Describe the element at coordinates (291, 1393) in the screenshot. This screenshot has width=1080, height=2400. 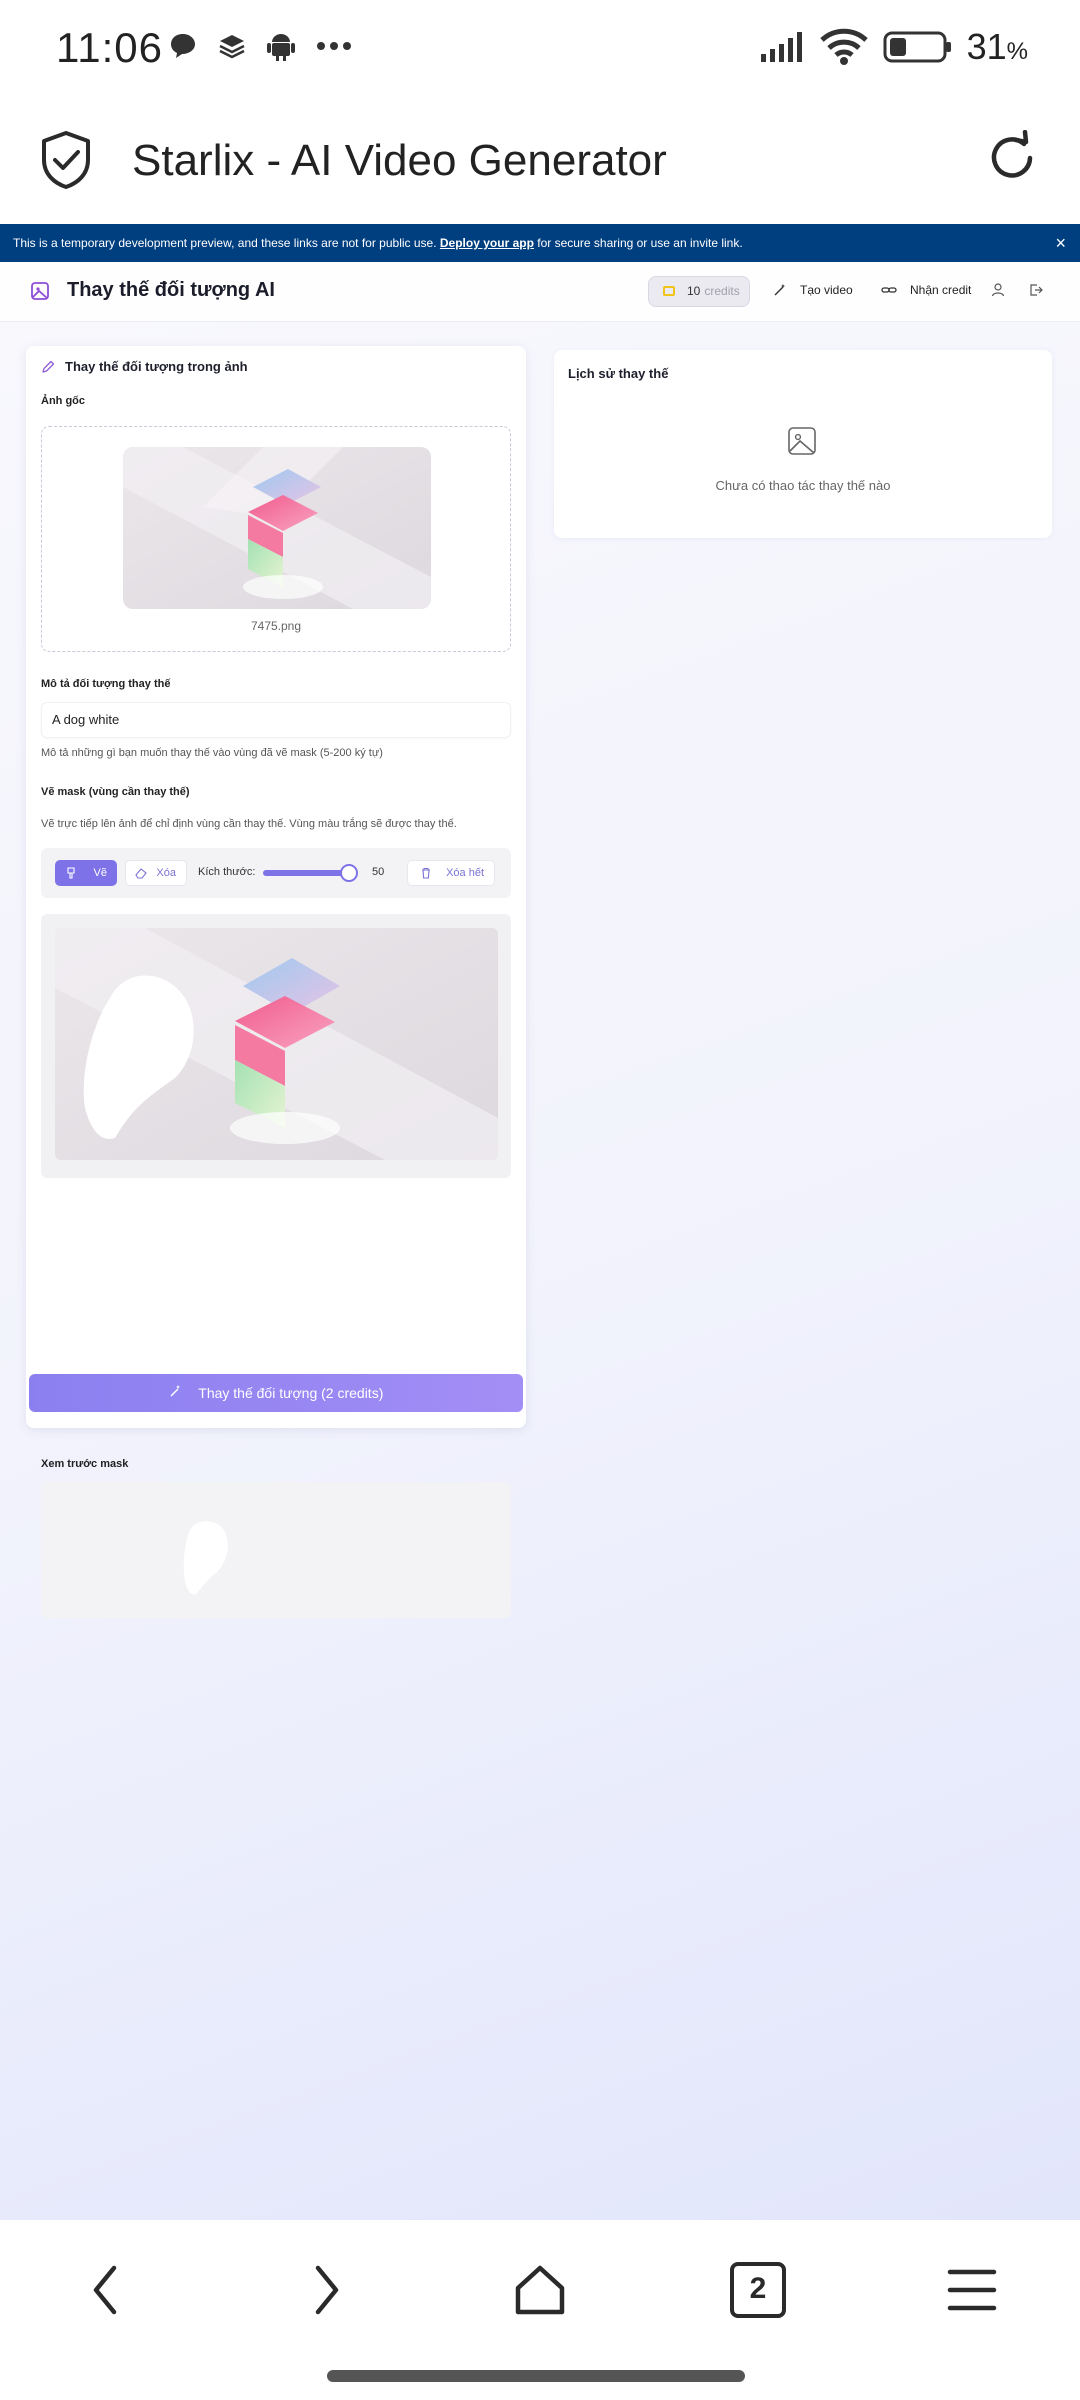
I see `submit-label: Thay thế đối tượng (2 credits)` at that location.